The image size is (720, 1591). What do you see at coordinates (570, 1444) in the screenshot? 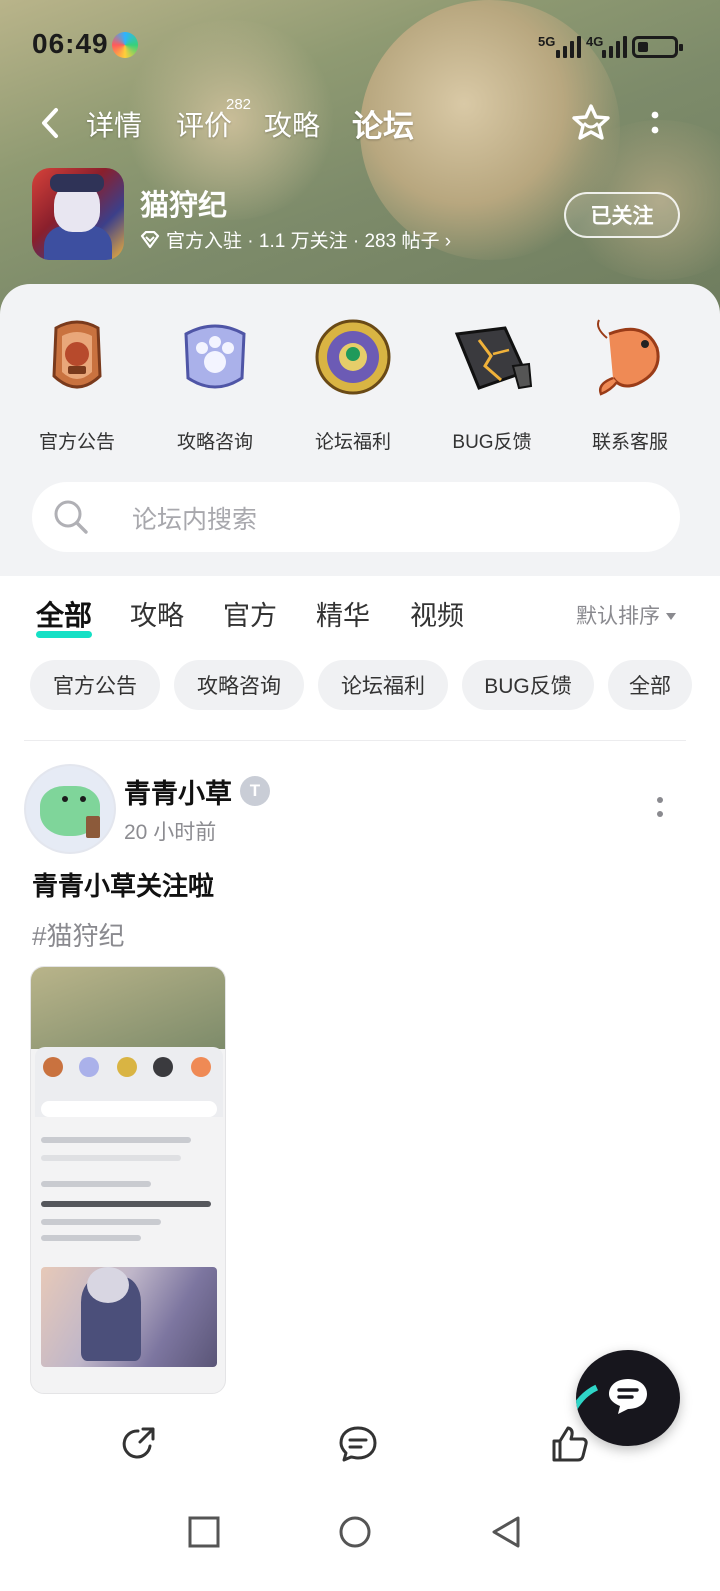
I see `like-thumb-icon` at bounding box center [570, 1444].